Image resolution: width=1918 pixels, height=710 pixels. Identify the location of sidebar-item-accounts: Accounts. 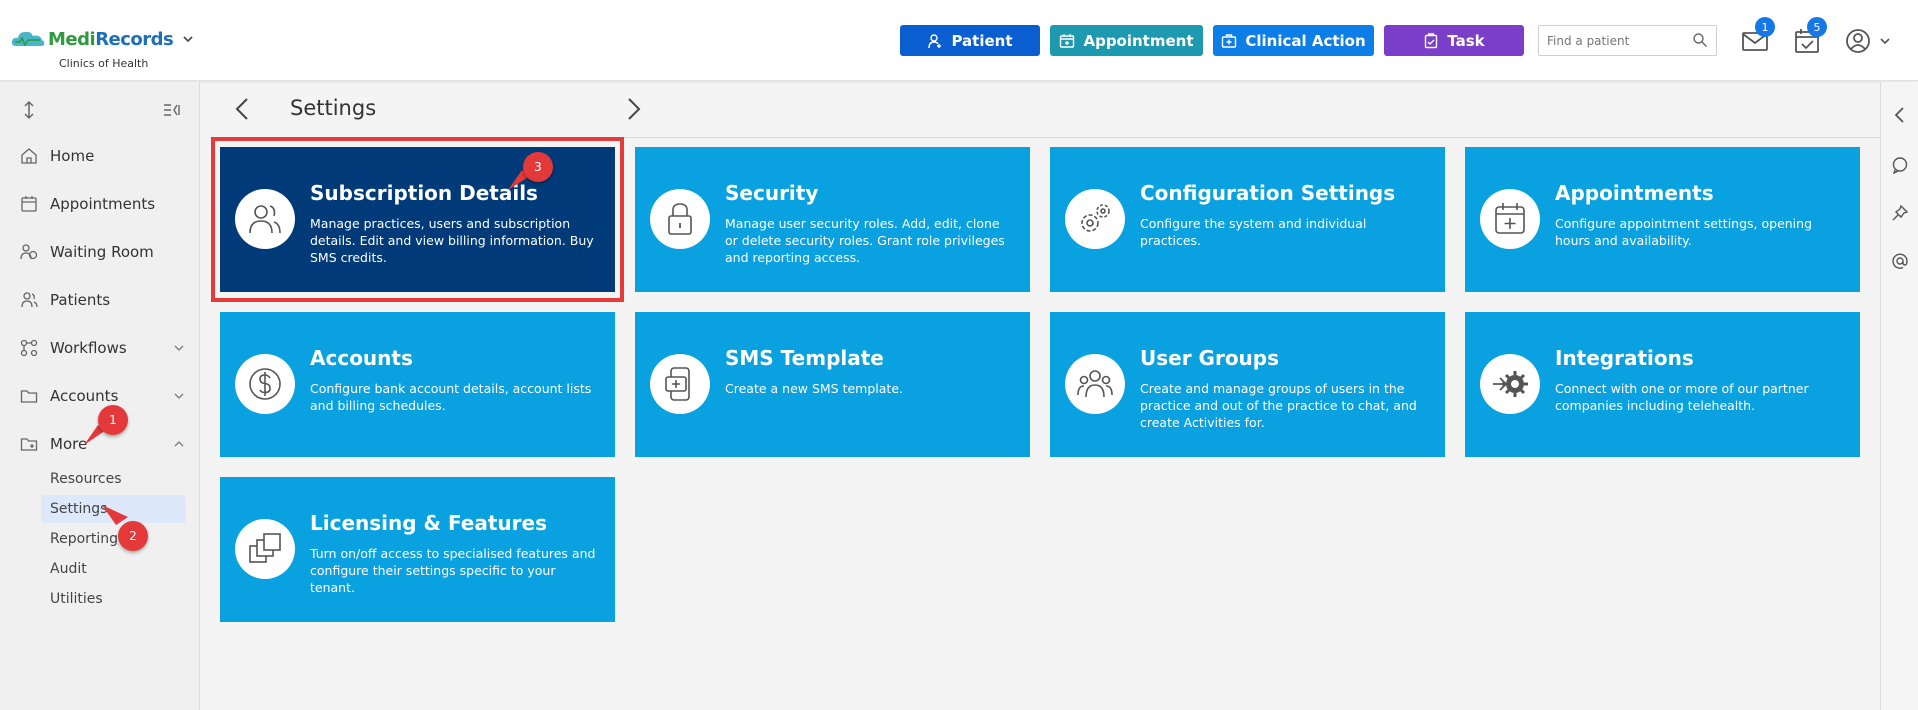
(102, 396).